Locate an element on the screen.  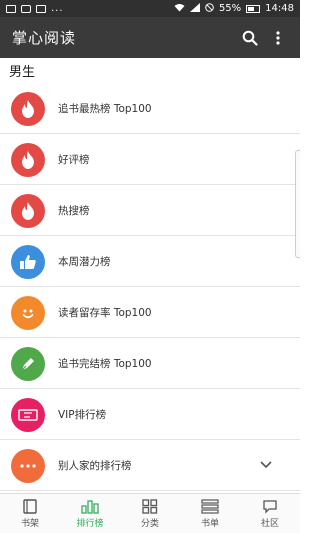
tab-label: 书单 is located at coordinates (209, 523).